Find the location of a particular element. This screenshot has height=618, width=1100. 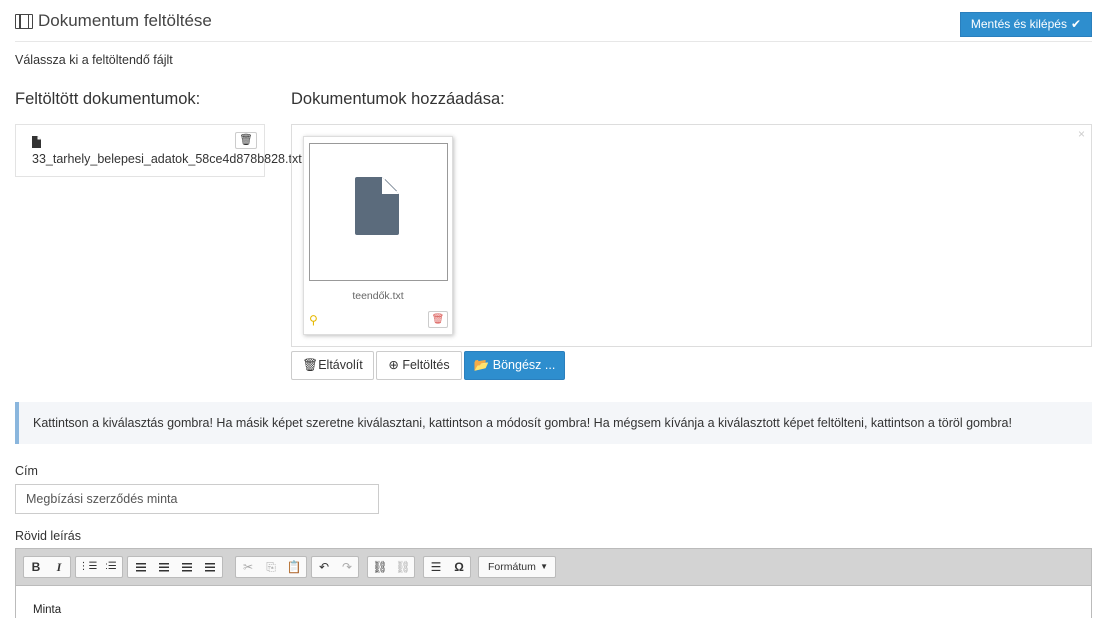

save-and-exit-button: Mentés és kilépés ✔ is located at coordinates (1025, 24).